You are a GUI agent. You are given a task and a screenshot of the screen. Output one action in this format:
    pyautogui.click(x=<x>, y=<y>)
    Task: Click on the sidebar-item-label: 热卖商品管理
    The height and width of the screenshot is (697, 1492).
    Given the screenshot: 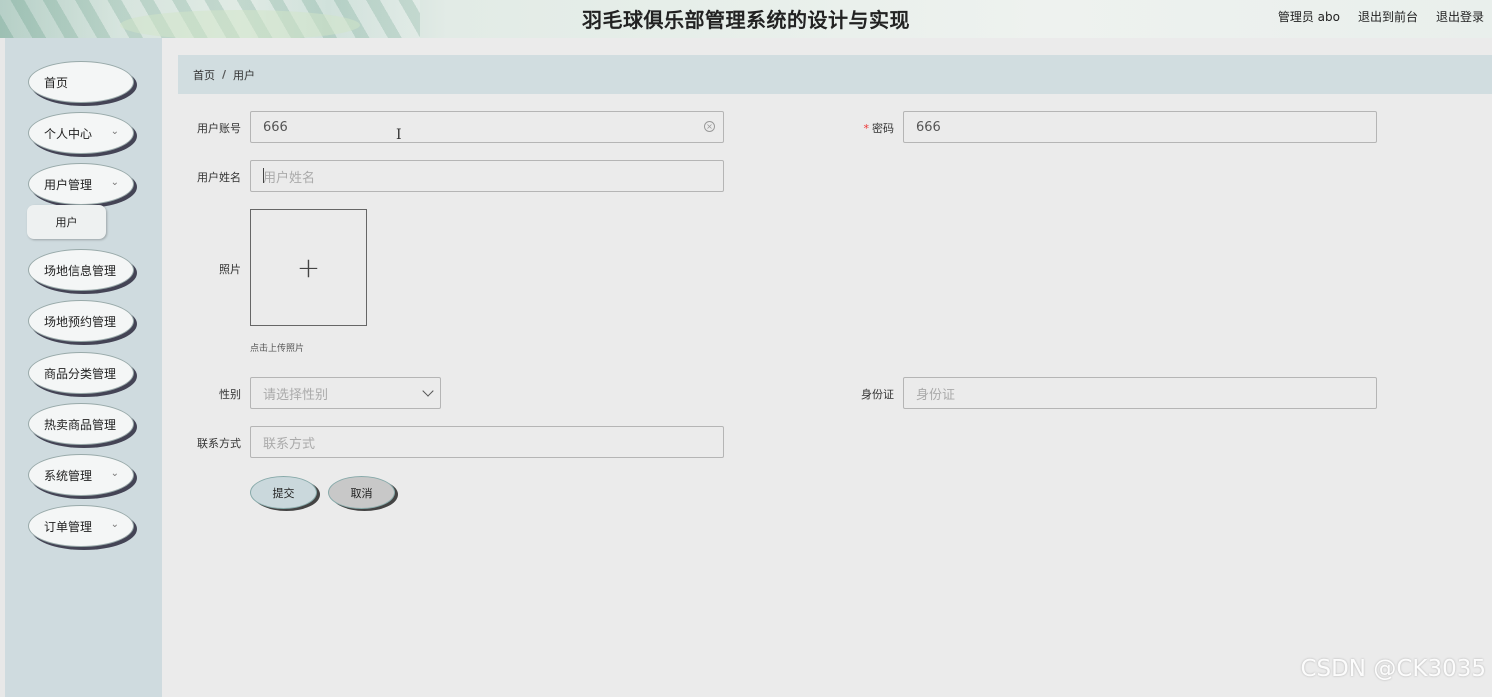 What is the action you would take?
    pyautogui.click(x=80, y=424)
    